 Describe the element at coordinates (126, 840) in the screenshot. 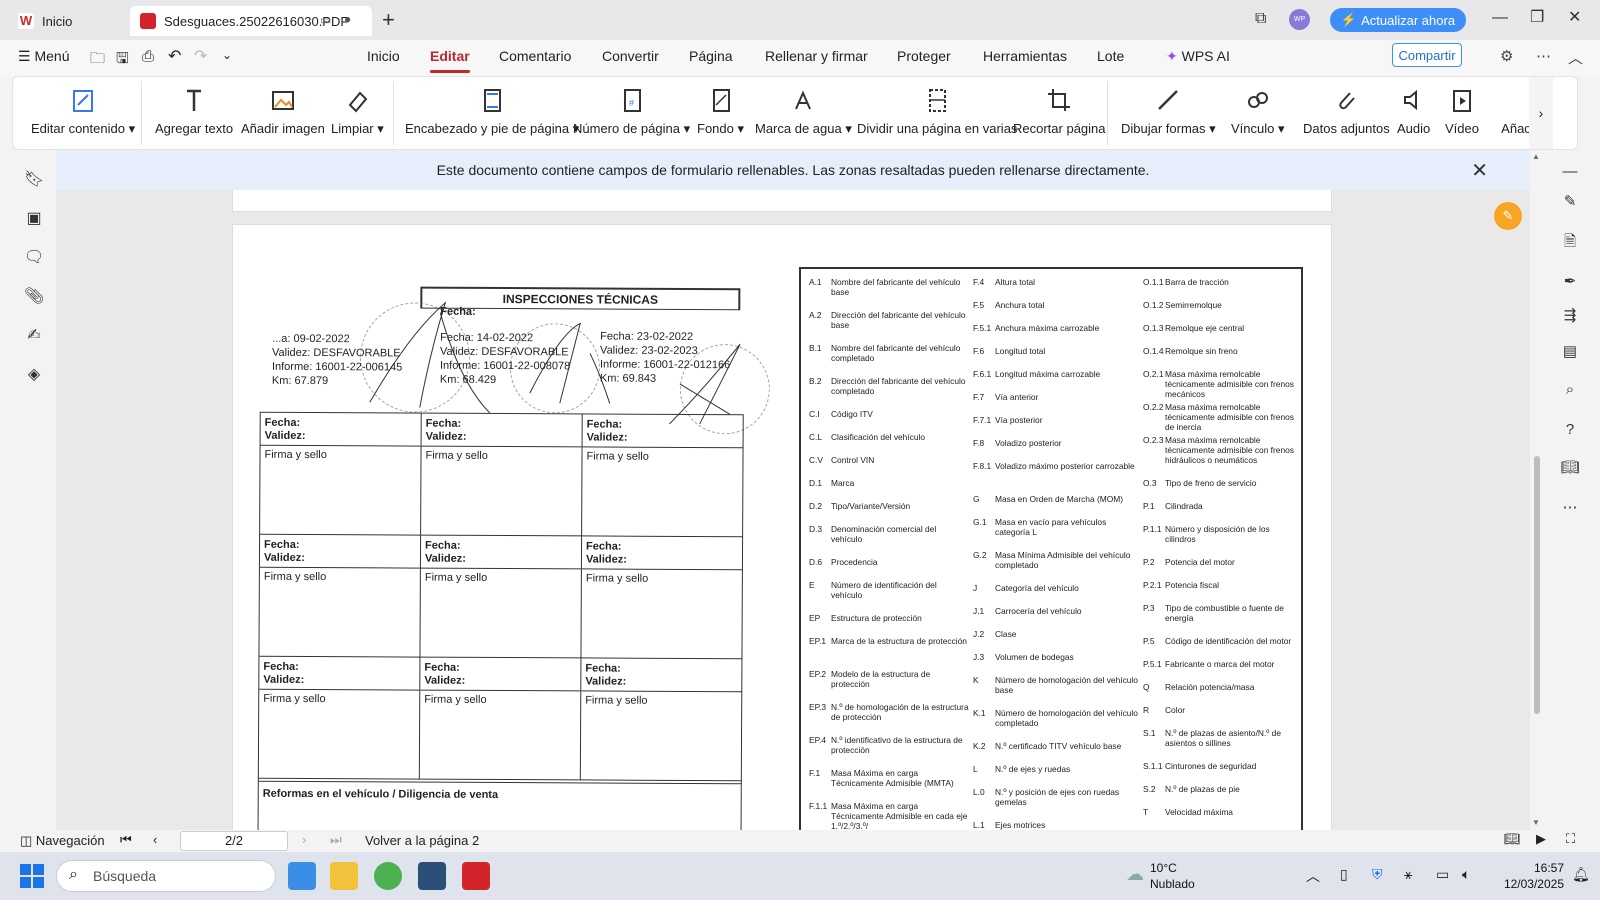

I see `first-page-icon: ⏮` at that location.